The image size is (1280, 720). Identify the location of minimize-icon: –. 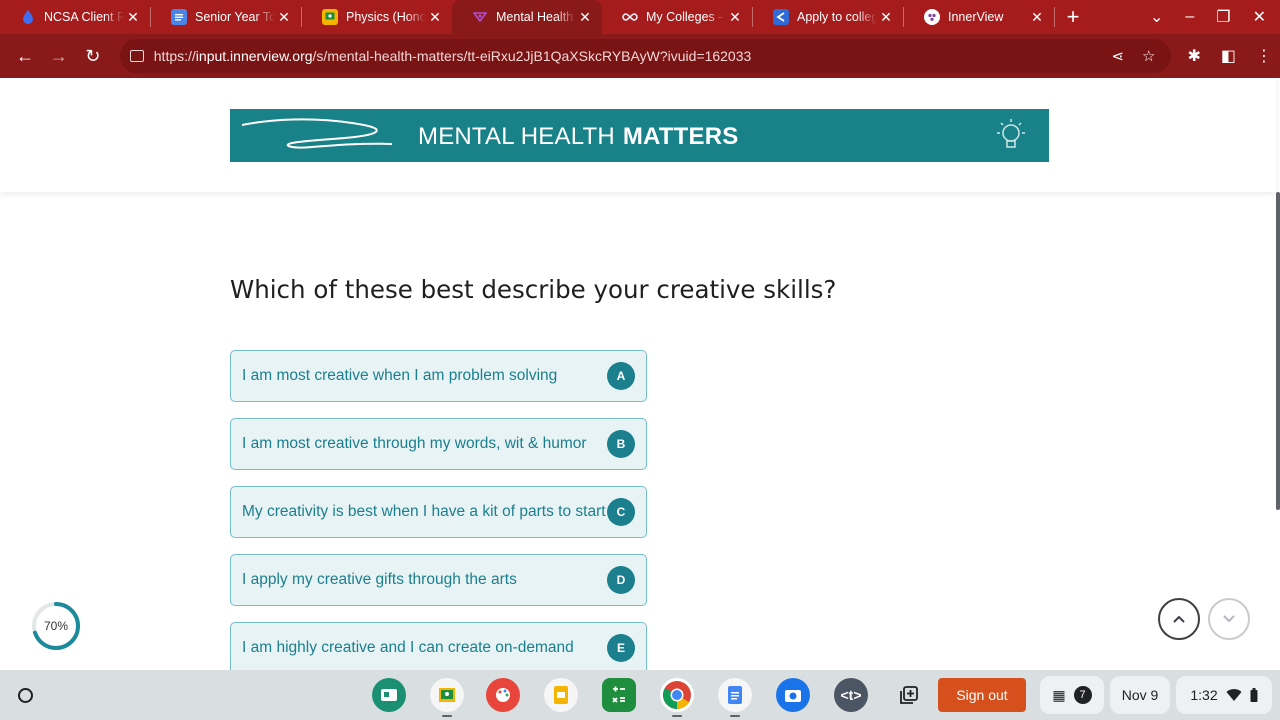
(1189, 17).